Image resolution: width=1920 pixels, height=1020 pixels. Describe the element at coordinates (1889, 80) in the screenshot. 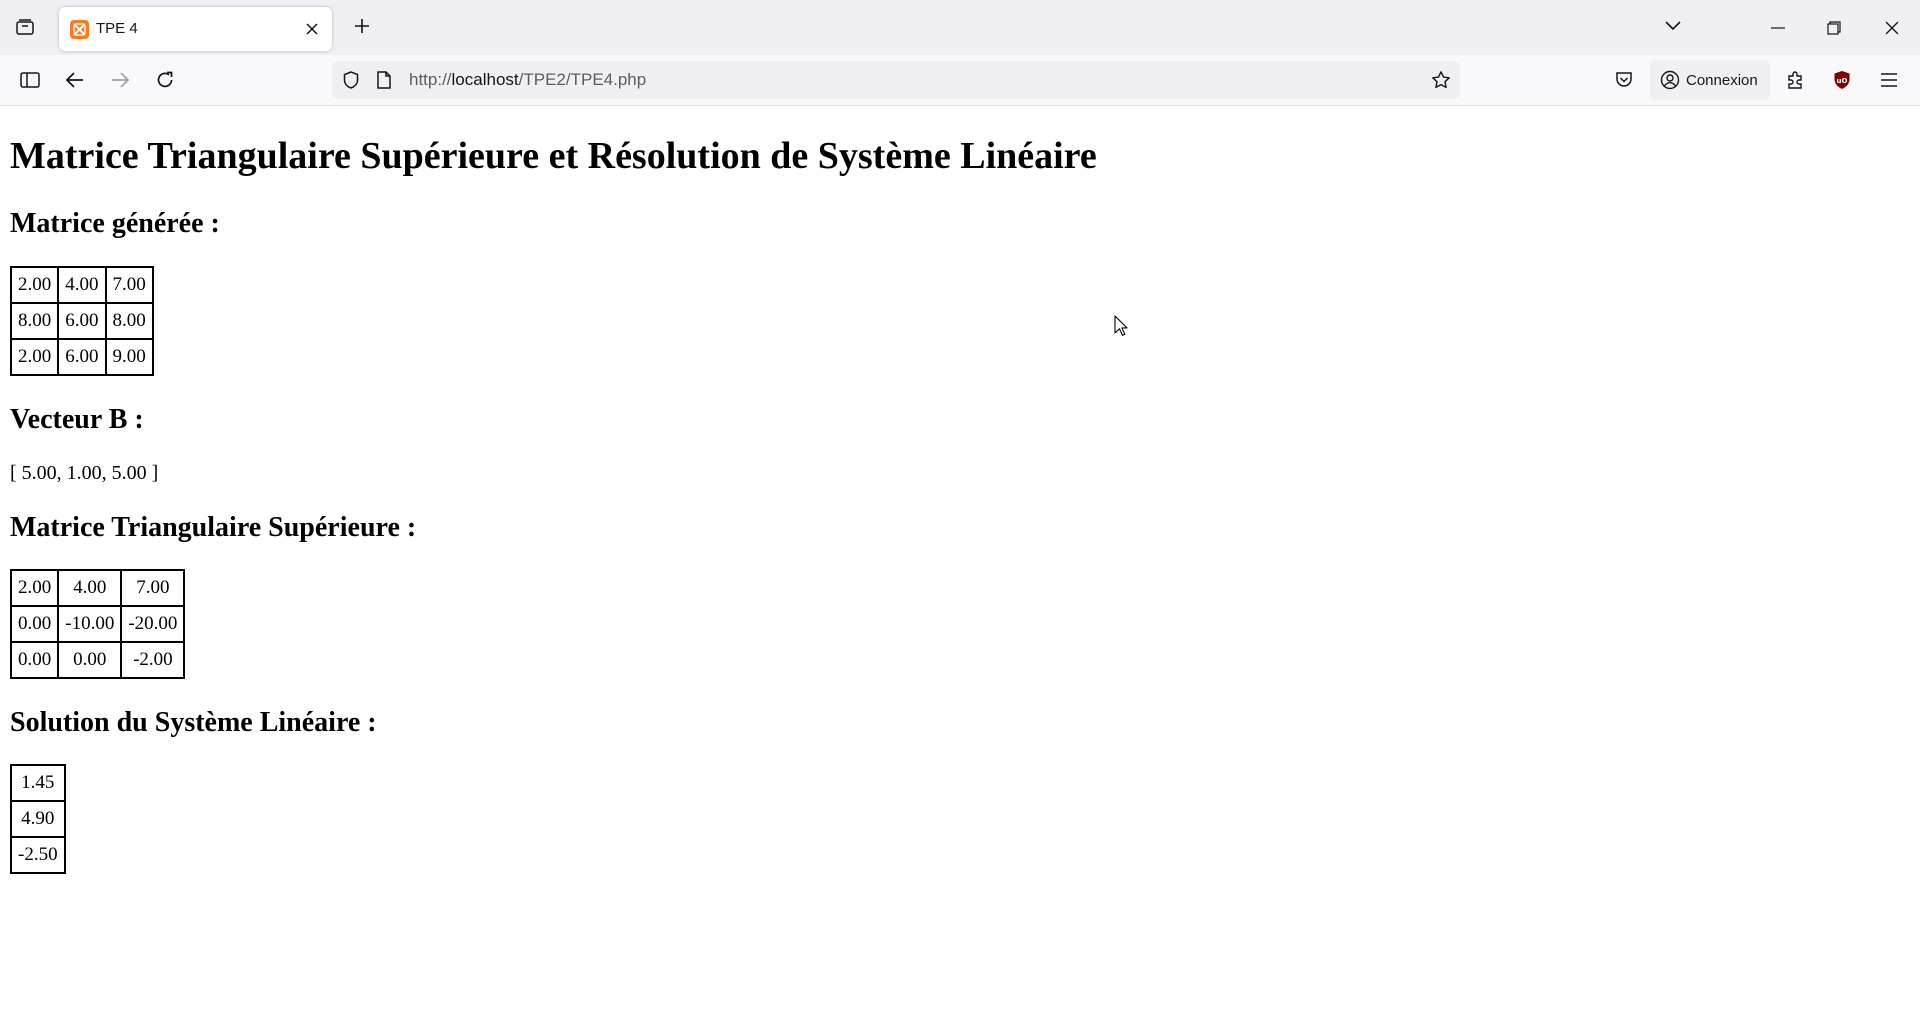

I see `hamburger-menu-icon` at that location.